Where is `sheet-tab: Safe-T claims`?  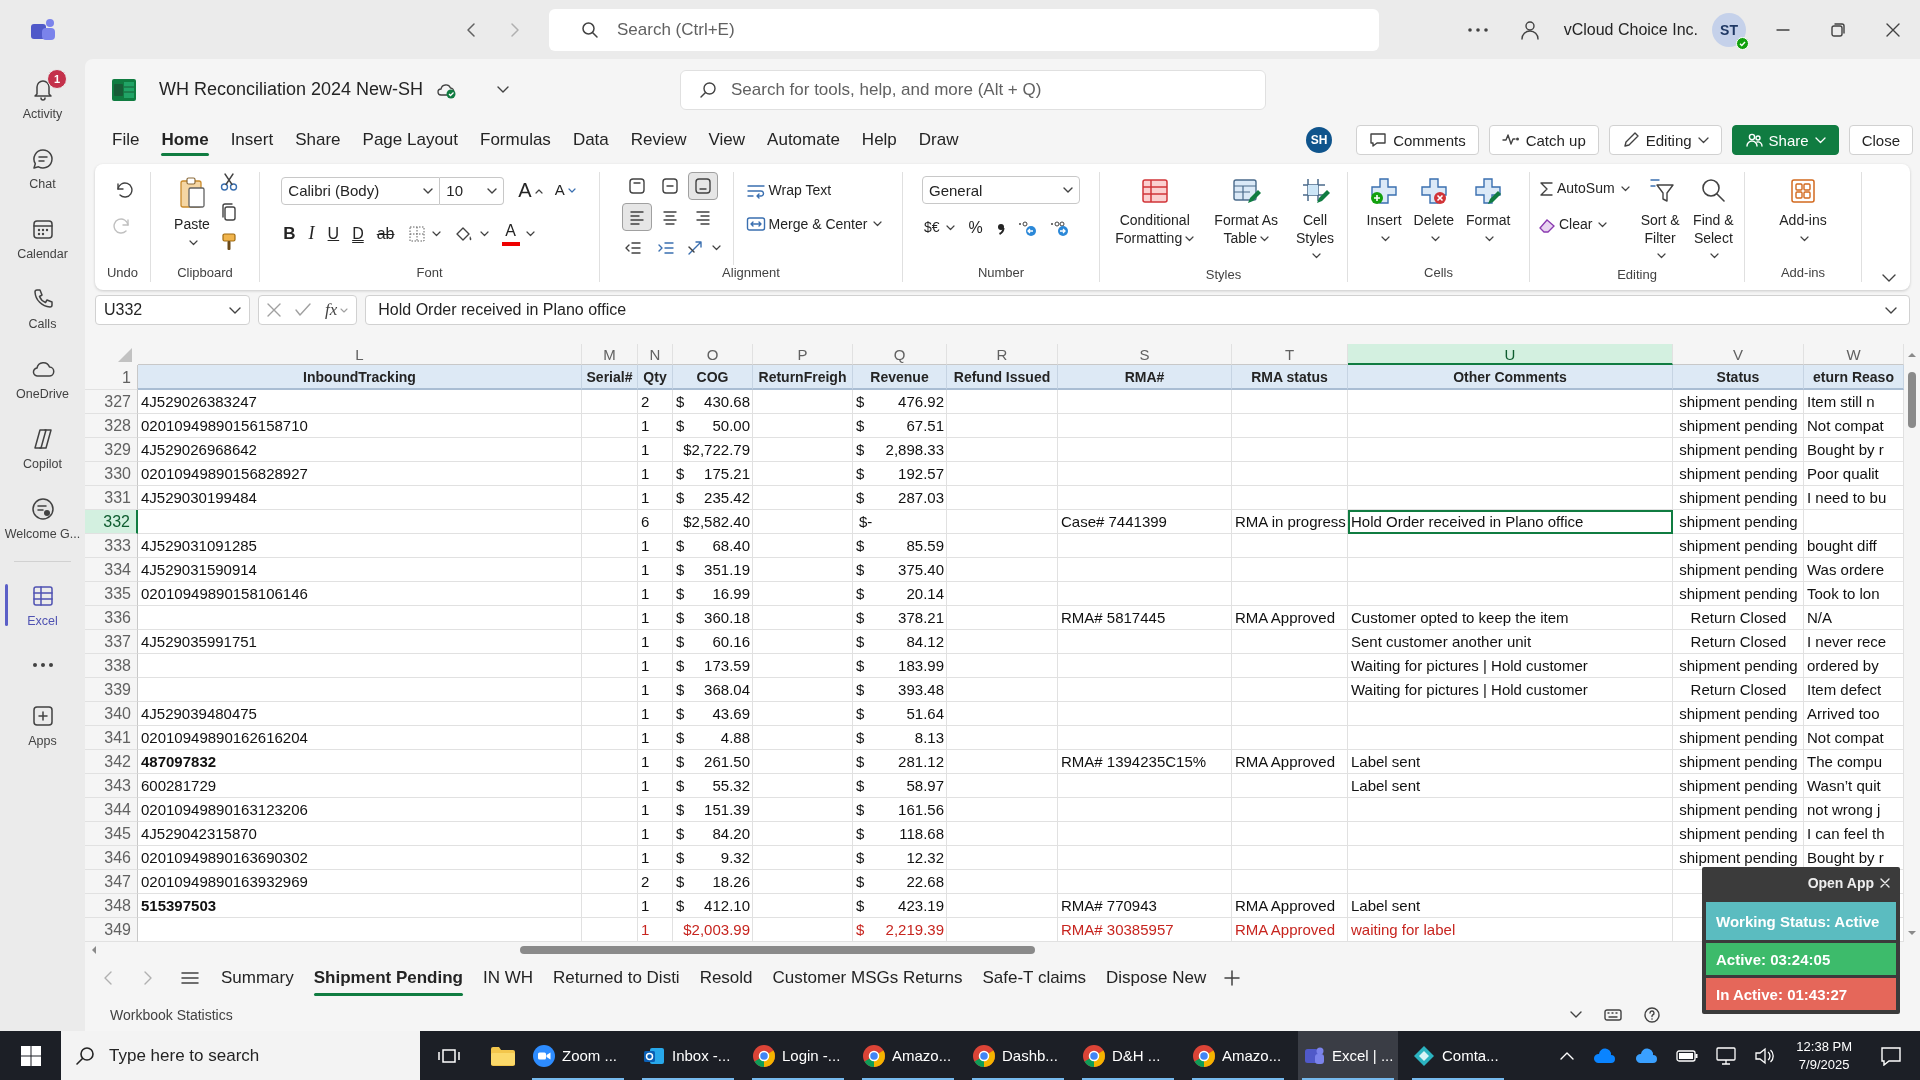 sheet-tab: Safe-T claims is located at coordinates (1034, 978).